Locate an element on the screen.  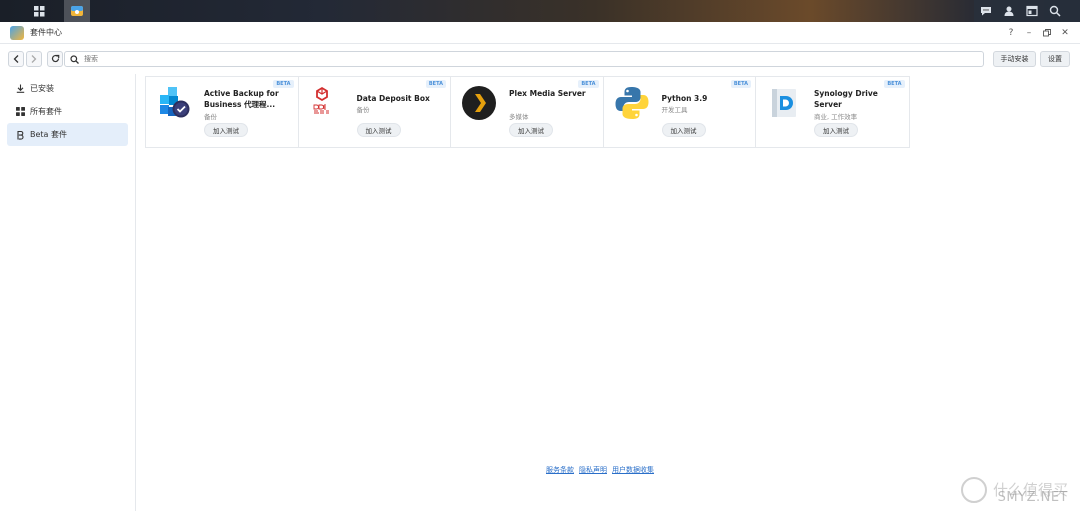
minimize-icon: – is located at coordinates (1029, 33).